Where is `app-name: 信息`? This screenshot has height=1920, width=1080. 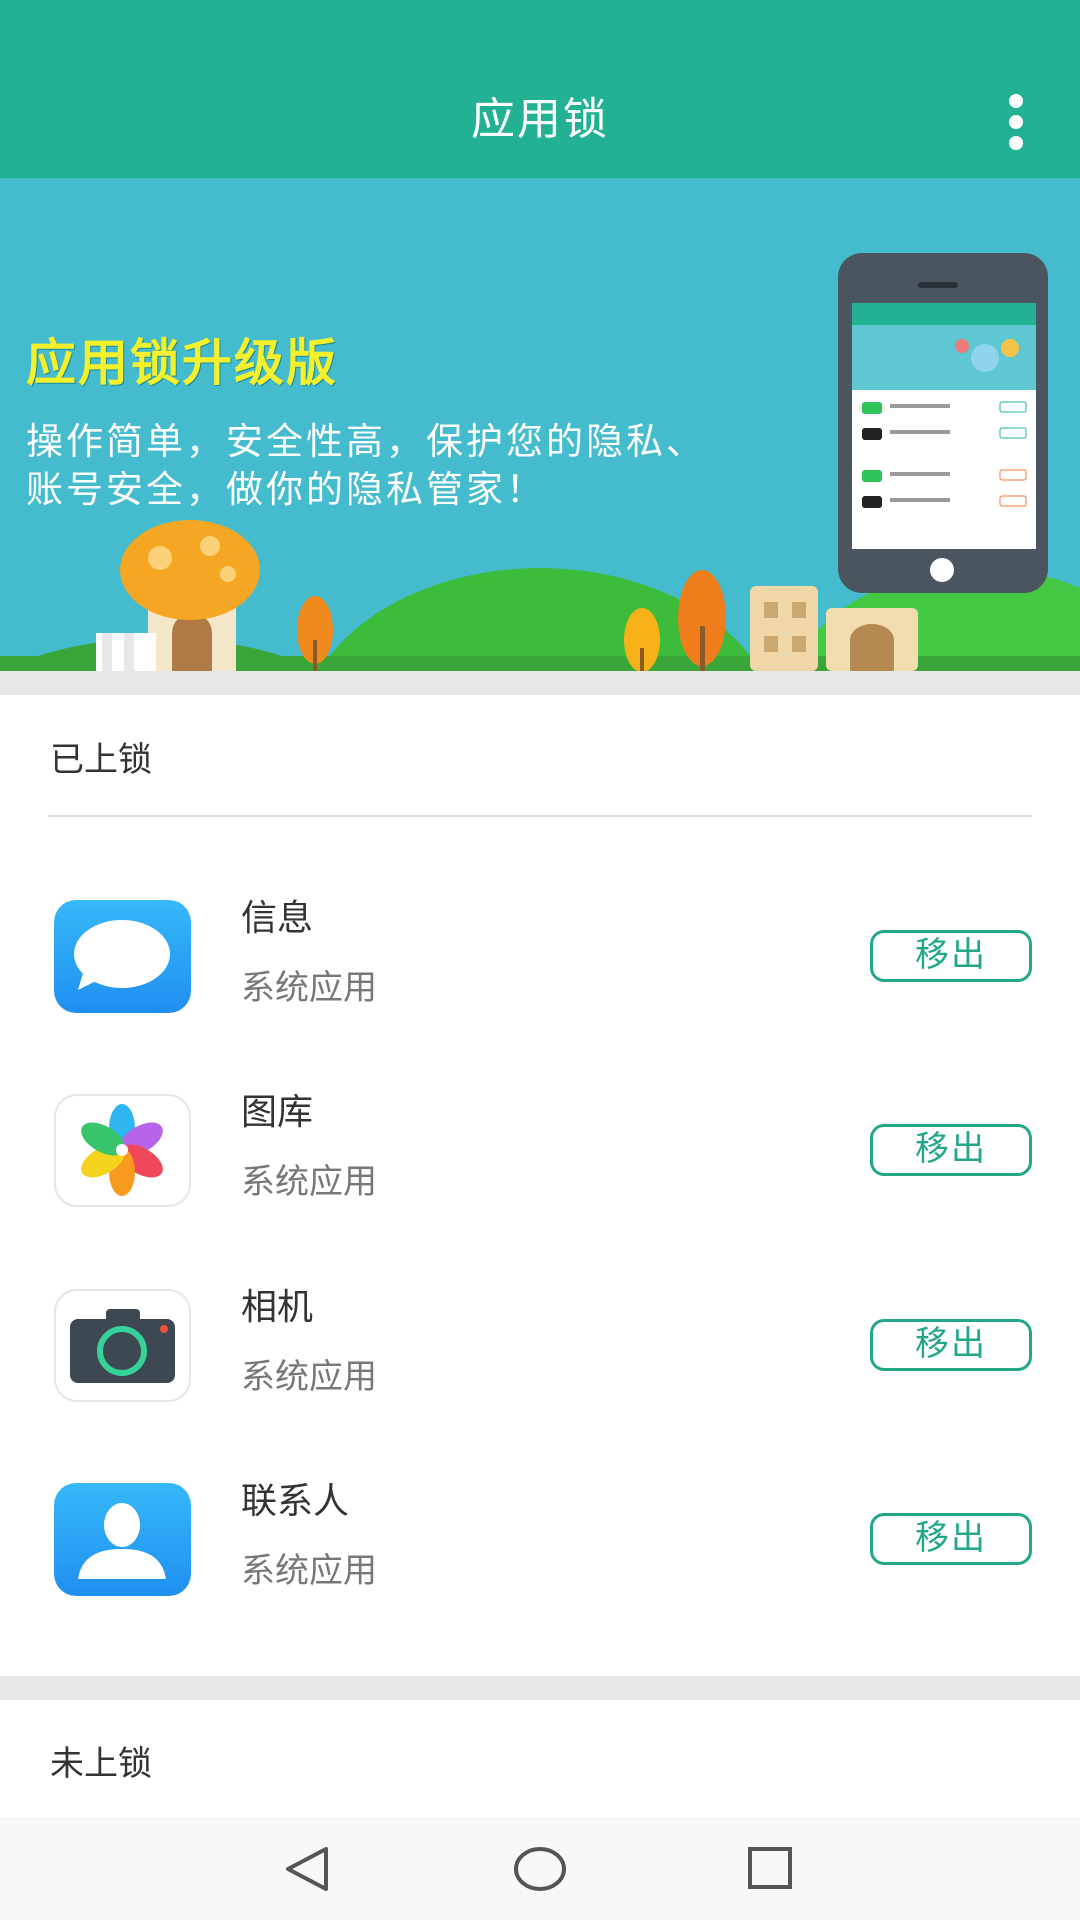 app-name: 信息 is located at coordinates (277, 918).